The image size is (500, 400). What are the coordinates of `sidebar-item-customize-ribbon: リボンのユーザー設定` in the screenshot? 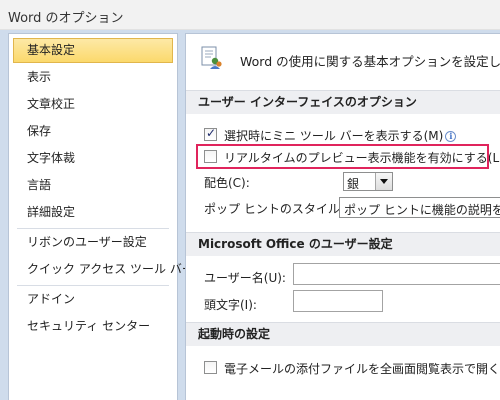 It's located at (93, 242).